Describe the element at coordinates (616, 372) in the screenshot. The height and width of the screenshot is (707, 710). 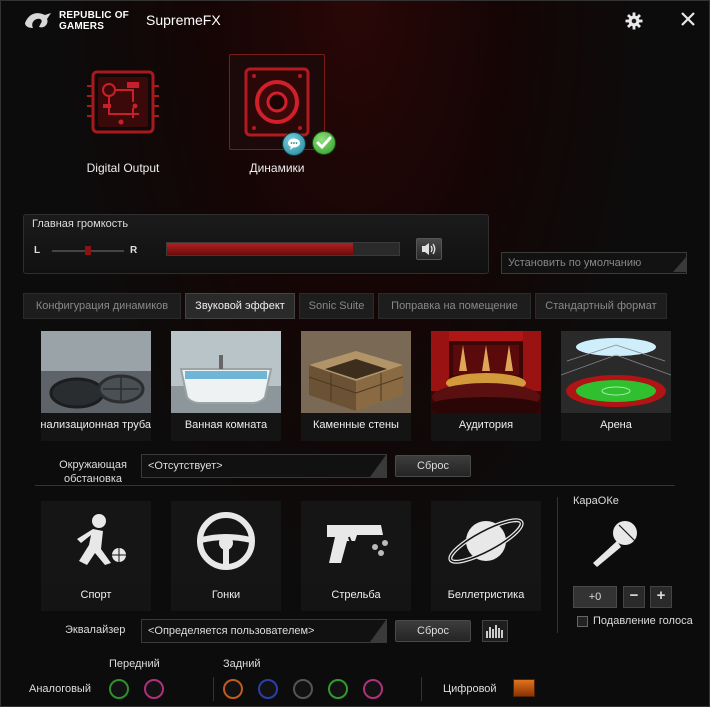
I see `arena-icon` at that location.